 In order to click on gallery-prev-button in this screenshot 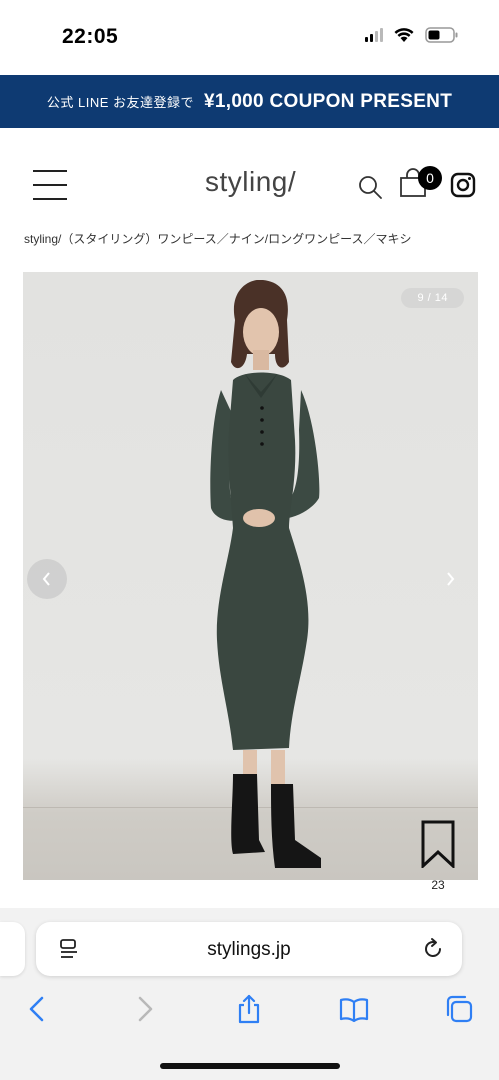, I will do `click(47, 579)`.